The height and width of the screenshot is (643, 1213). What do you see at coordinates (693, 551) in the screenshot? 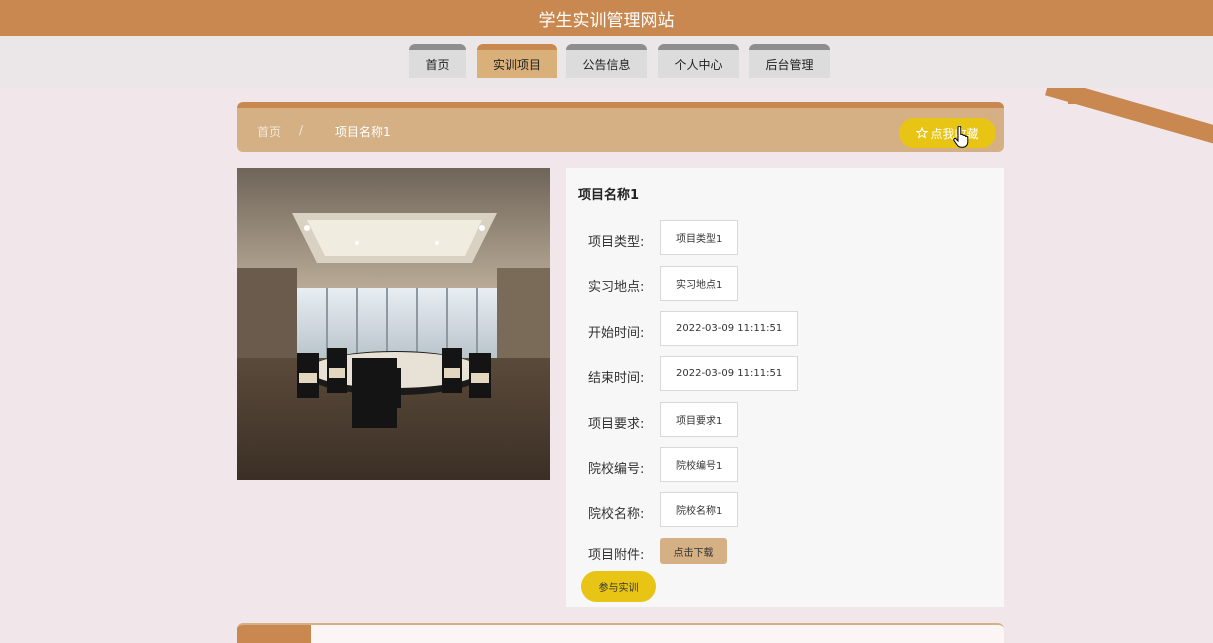
I see `download-button: 点击下载` at bounding box center [693, 551].